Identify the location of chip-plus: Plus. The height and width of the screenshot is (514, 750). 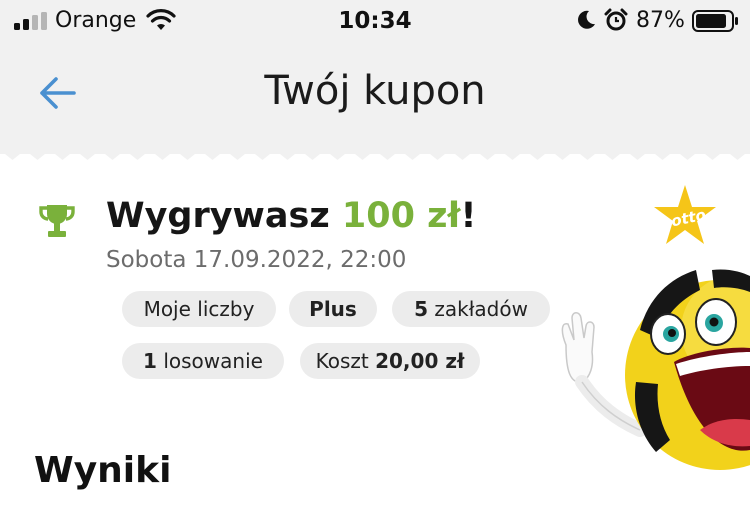
(333, 309).